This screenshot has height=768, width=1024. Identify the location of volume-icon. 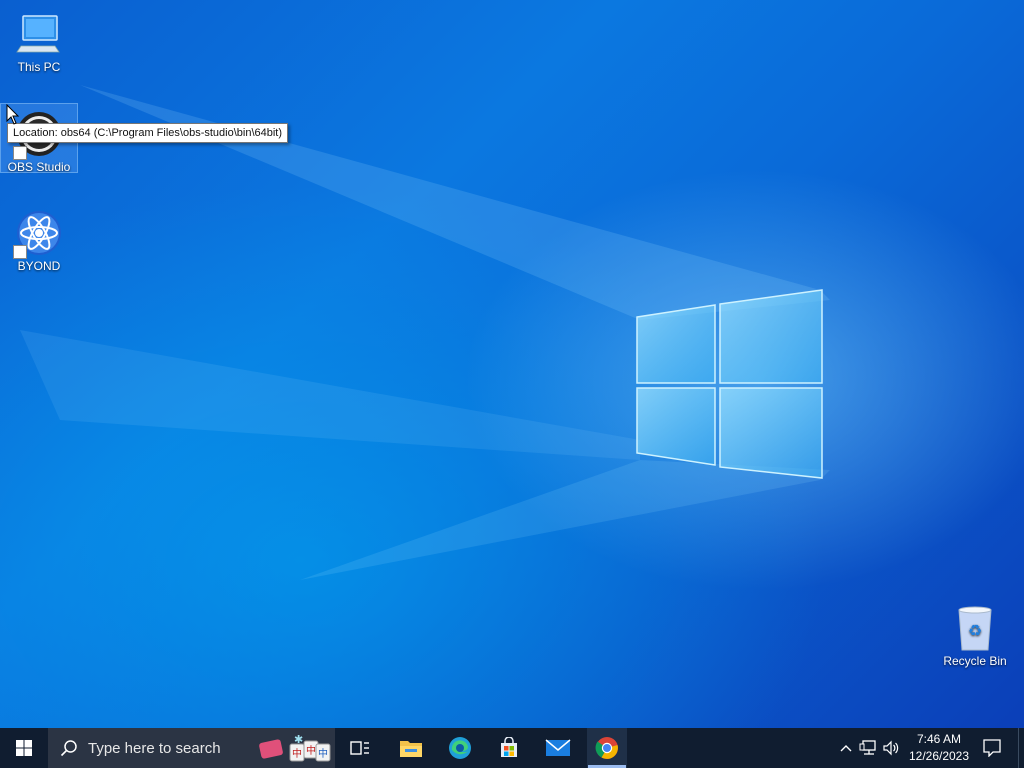
(891, 748).